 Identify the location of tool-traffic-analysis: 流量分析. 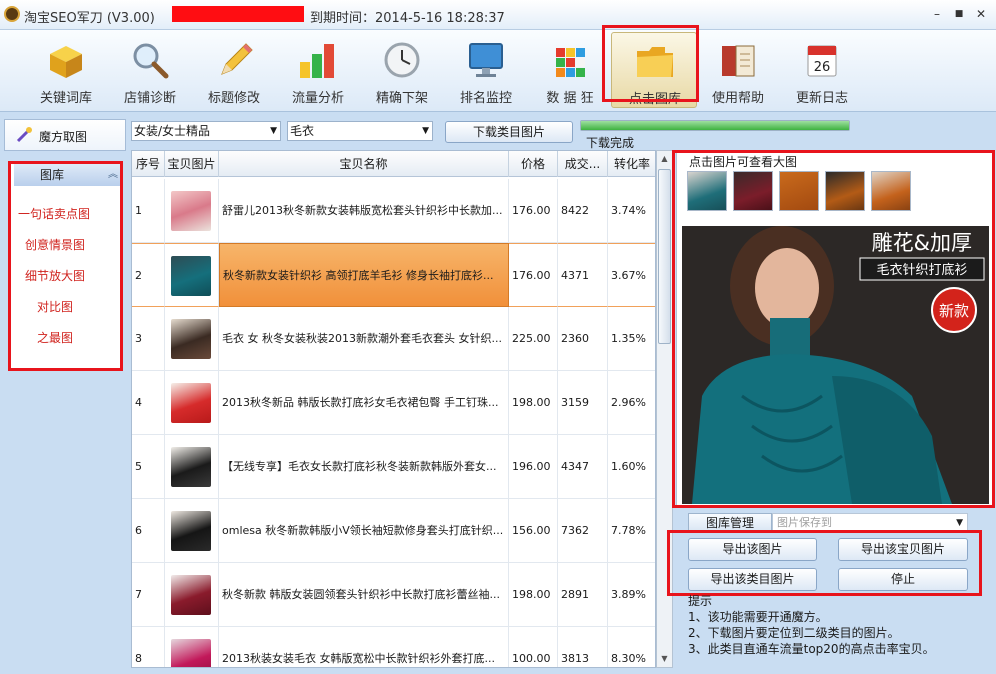
(318, 70).